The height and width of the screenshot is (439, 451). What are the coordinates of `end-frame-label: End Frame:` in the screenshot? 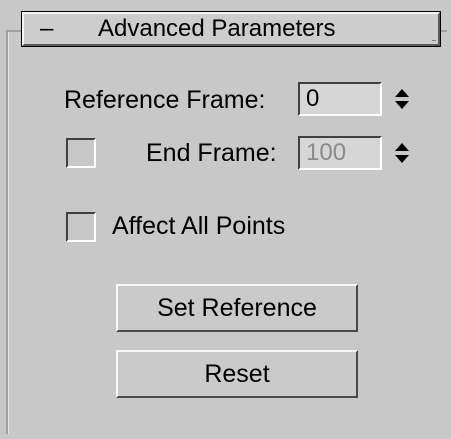 It's located at (211, 153).